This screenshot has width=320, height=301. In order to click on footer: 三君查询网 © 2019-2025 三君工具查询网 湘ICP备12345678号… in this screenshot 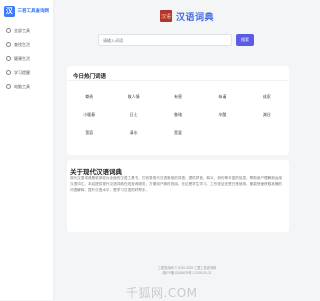, I will do `click(187, 271)`.